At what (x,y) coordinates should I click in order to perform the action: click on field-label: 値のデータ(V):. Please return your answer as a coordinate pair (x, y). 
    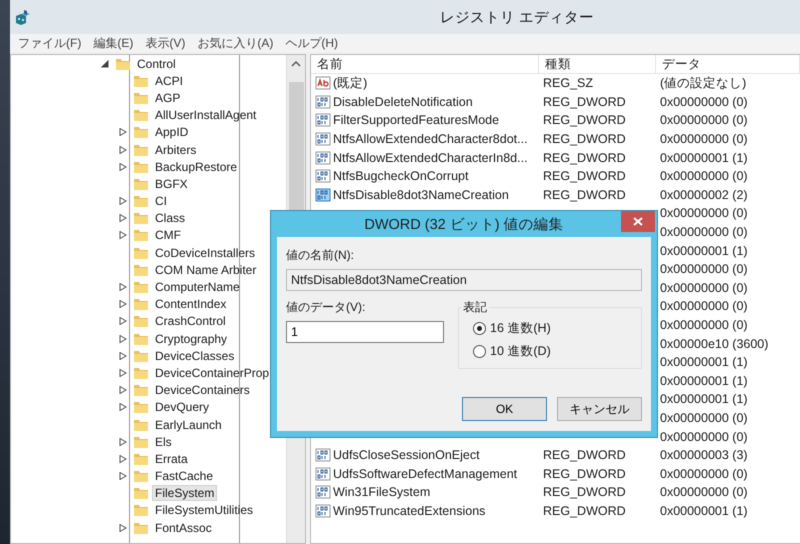
    Looking at the image, I should click on (326, 307).